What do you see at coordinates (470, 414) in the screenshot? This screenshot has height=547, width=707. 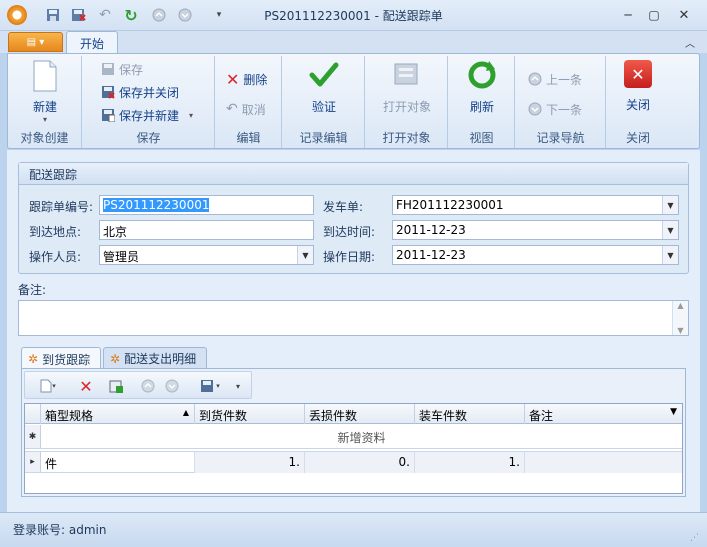 I see `col-header-loaded: 装车件数` at bounding box center [470, 414].